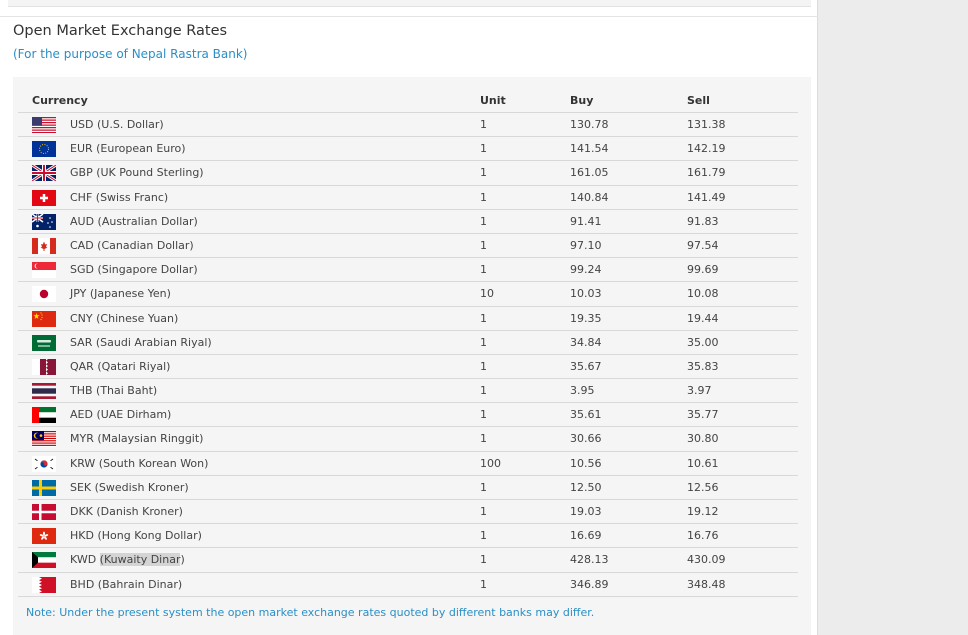 This screenshot has height=635, width=968. I want to click on currency-code: KWD, so click(85, 560).